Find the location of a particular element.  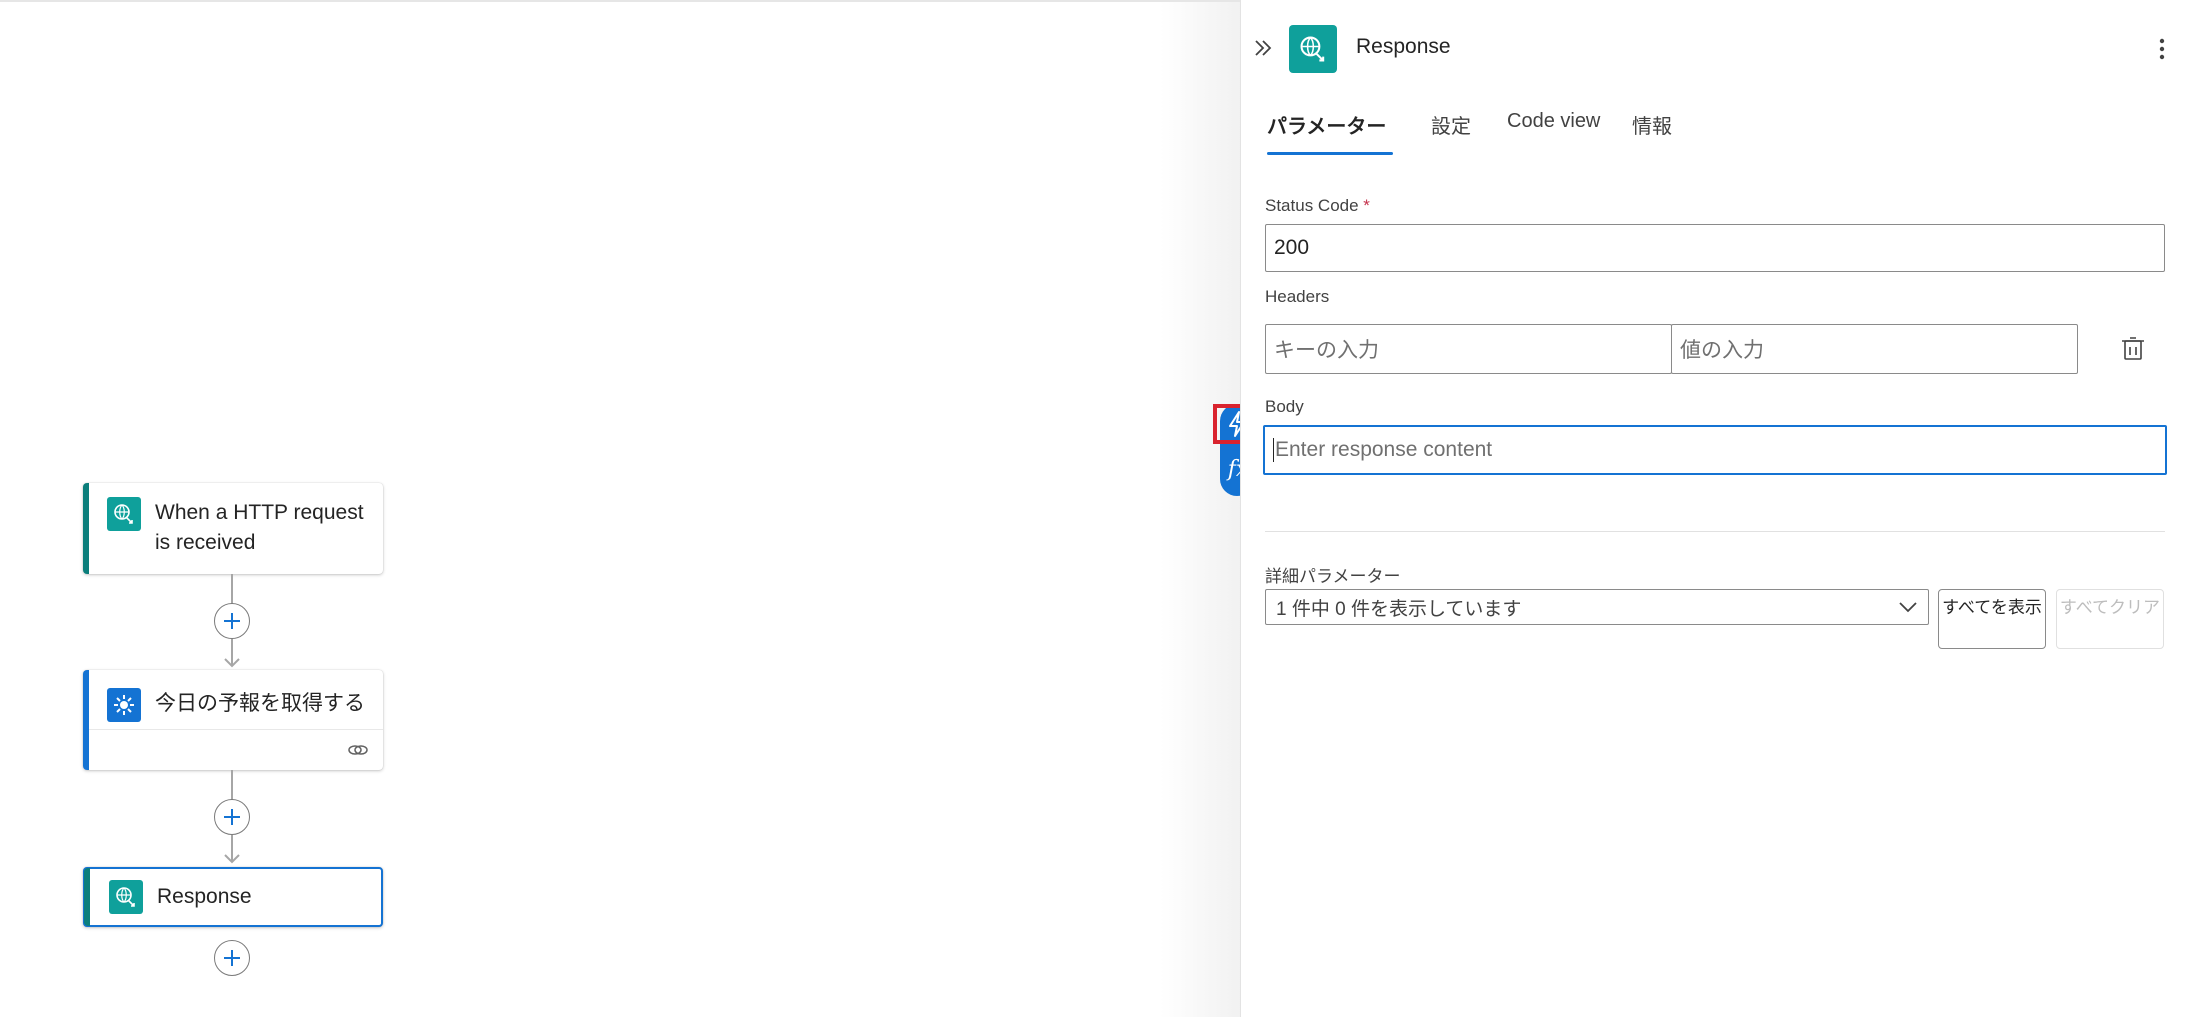

tab-settings: 設定 is located at coordinates (1451, 124).